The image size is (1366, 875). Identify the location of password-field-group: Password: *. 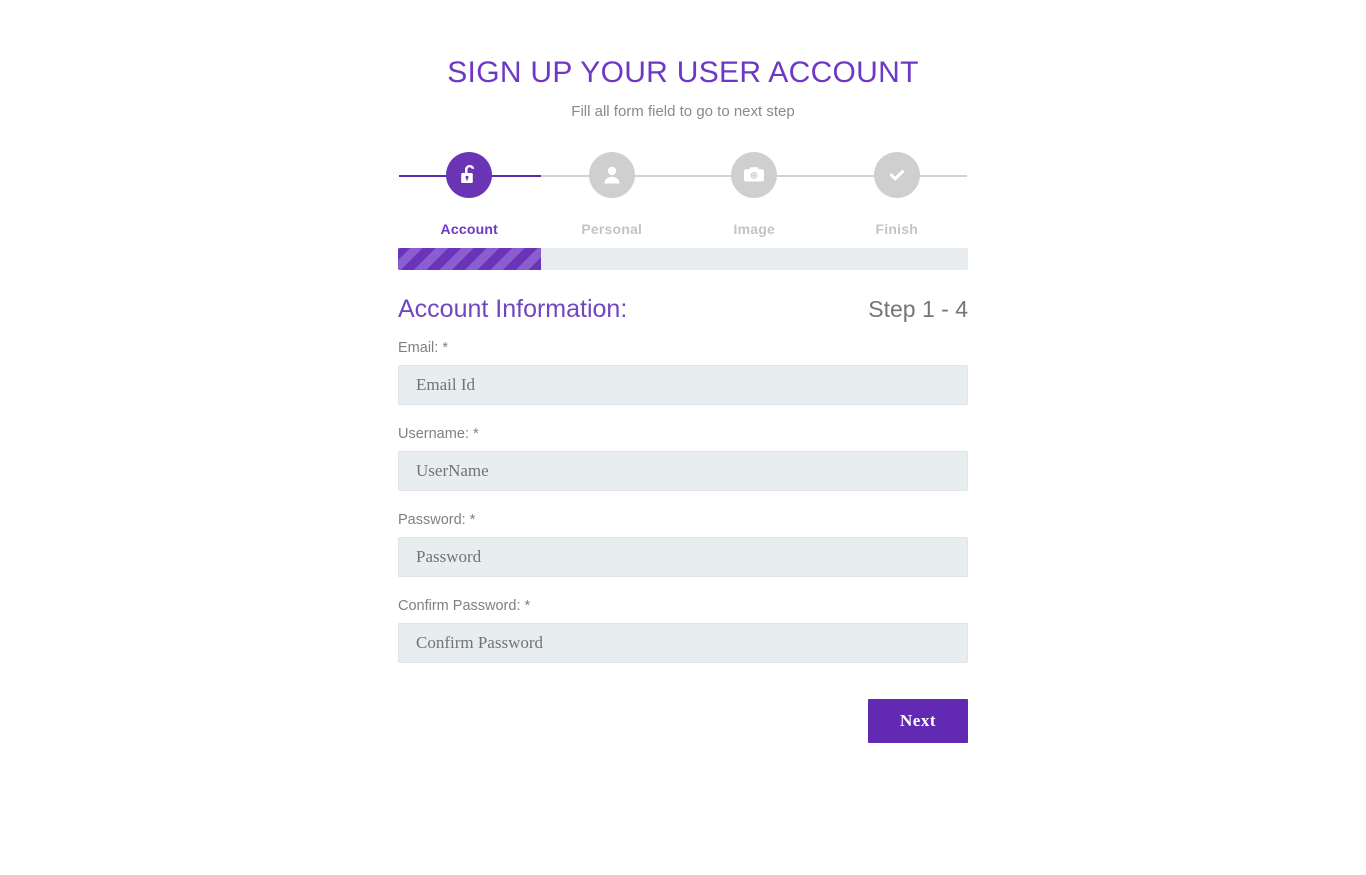
(683, 544).